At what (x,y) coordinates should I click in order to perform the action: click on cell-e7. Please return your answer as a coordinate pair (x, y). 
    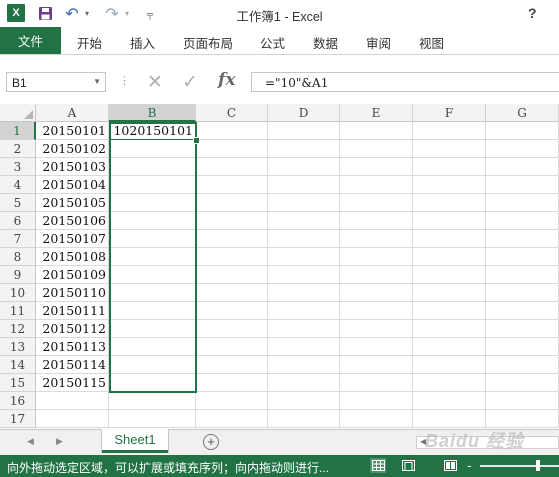
    Looking at the image, I should click on (376, 239).